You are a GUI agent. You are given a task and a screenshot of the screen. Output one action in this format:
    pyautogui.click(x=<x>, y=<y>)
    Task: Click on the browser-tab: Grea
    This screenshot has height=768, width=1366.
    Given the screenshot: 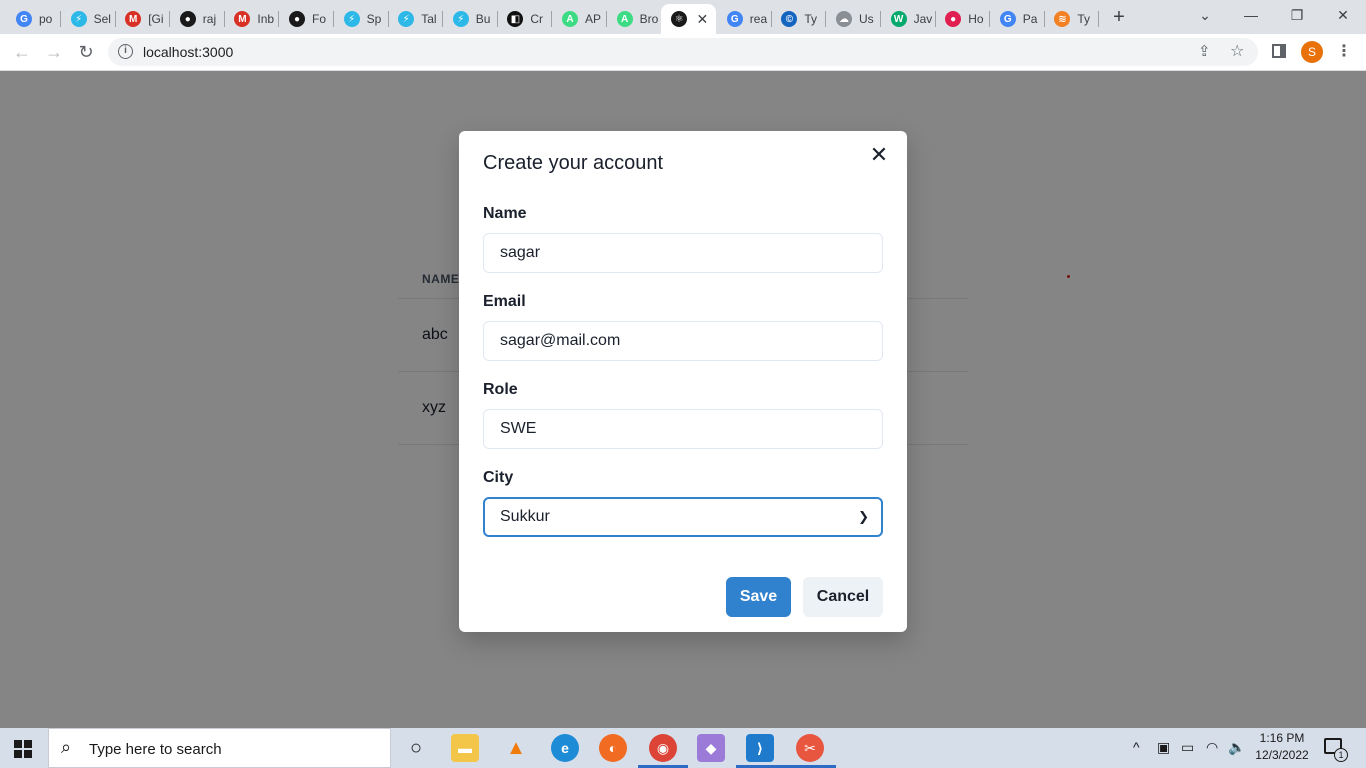 What is the action you would take?
    pyautogui.click(x=744, y=19)
    